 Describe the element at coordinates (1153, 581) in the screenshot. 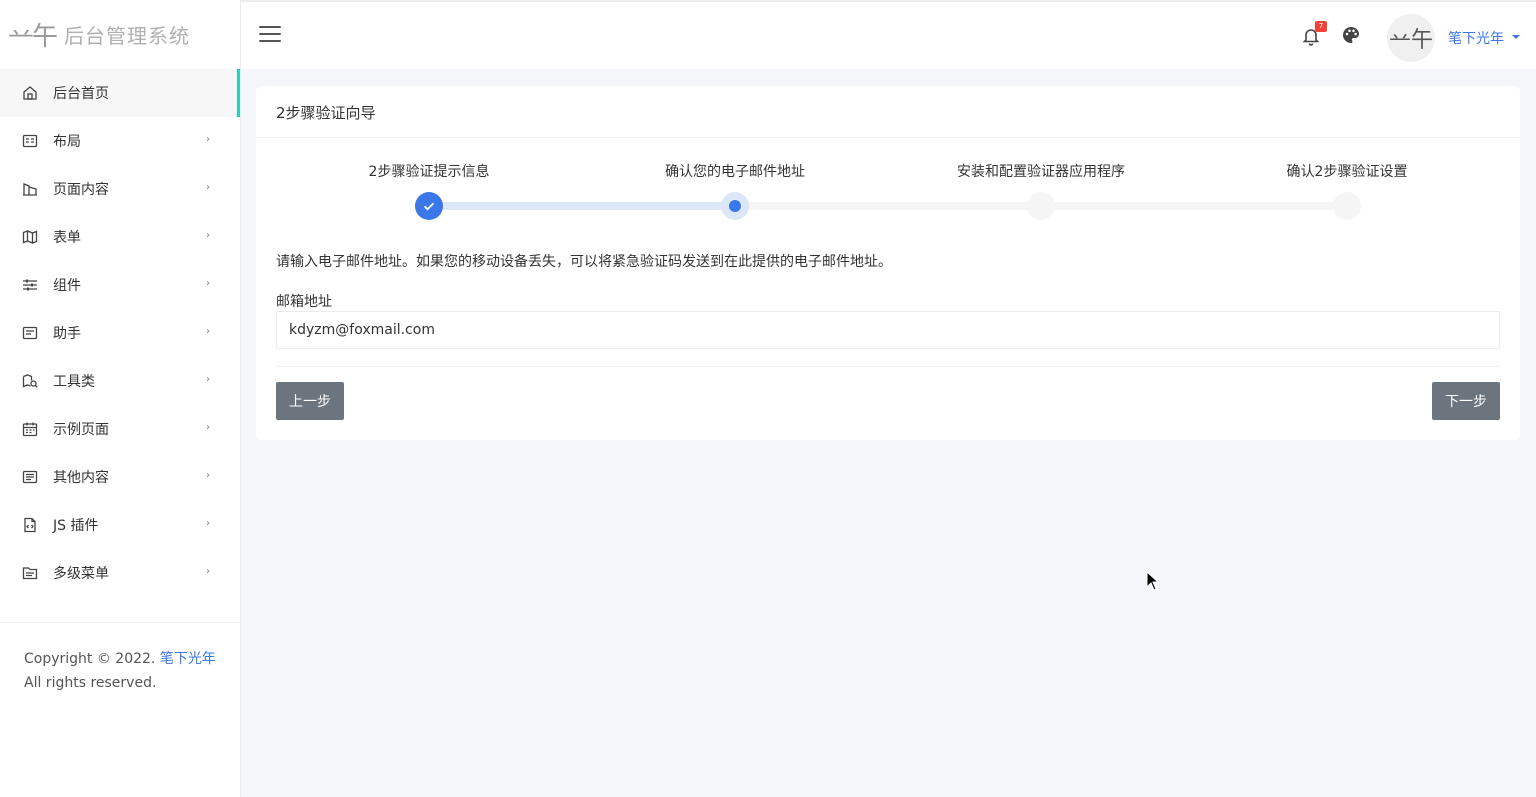

I see `mouse-cursor-icon` at that location.